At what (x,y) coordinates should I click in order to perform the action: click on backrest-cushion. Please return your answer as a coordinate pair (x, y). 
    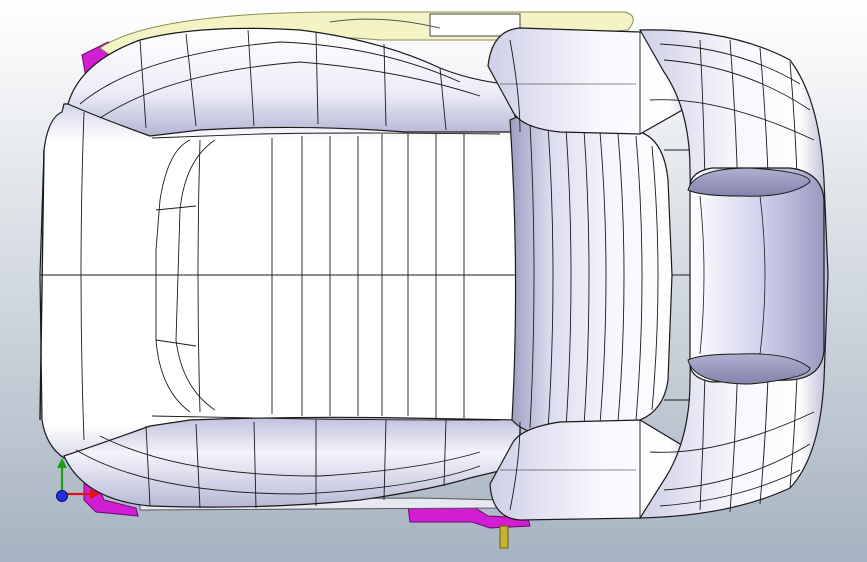
    Looking at the image, I should click on (591, 274).